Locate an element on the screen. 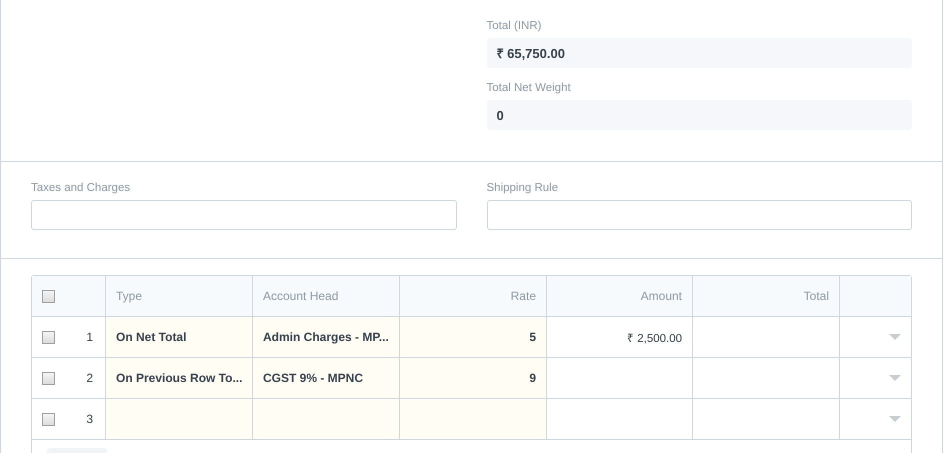  table-cell: On Net Total is located at coordinates (178, 337).